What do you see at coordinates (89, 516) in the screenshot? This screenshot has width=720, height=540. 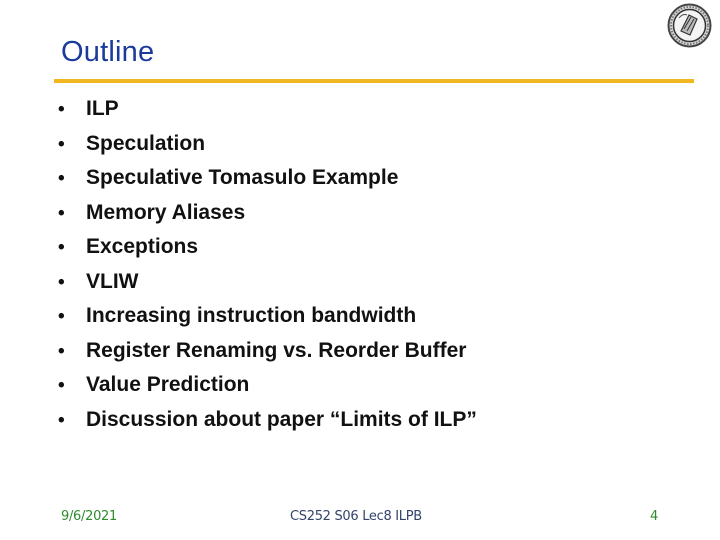 I see `footer-date: 9/6/2021` at bounding box center [89, 516].